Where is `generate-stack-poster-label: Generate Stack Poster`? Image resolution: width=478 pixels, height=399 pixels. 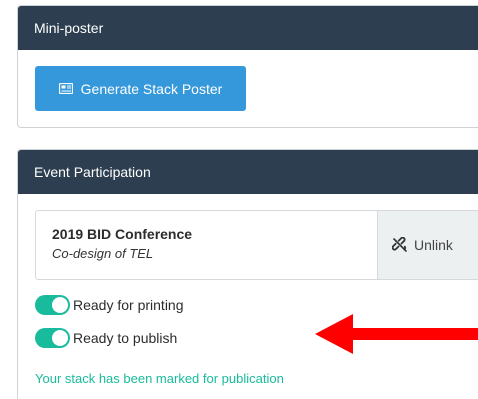 generate-stack-poster-label: Generate Stack Poster is located at coordinates (151, 88).